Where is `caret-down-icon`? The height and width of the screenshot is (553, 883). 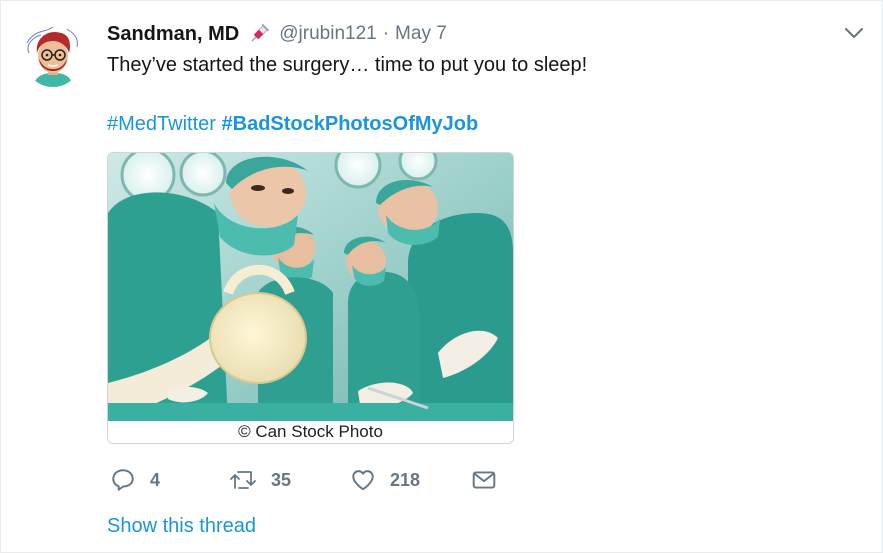 caret-down-icon is located at coordinates (854, 33).